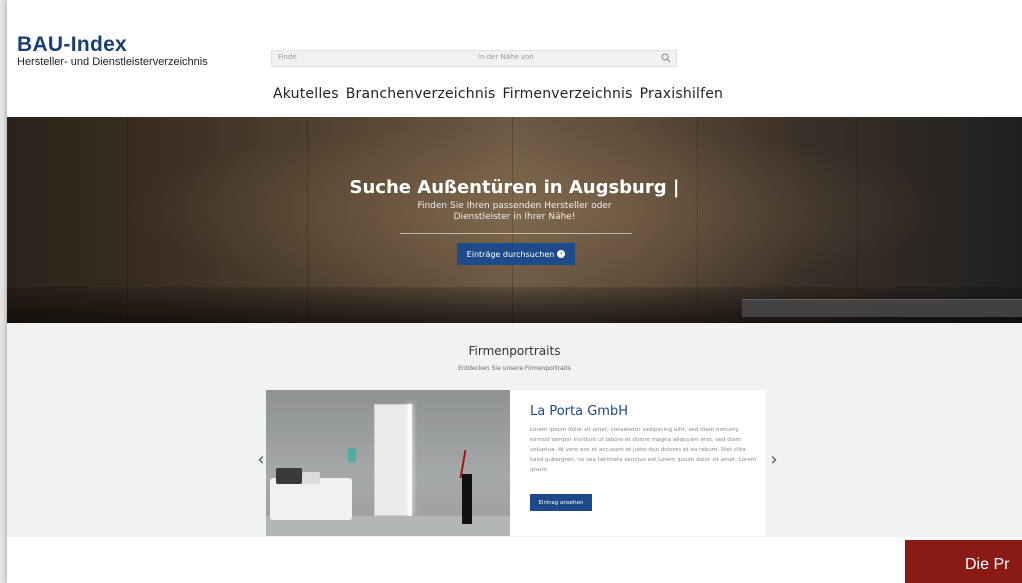  What do you see at coordinates (561, 502) in the screenshot?
I see `view-entry-button: Eintrag ansehen` at bounding box center [561, 502].